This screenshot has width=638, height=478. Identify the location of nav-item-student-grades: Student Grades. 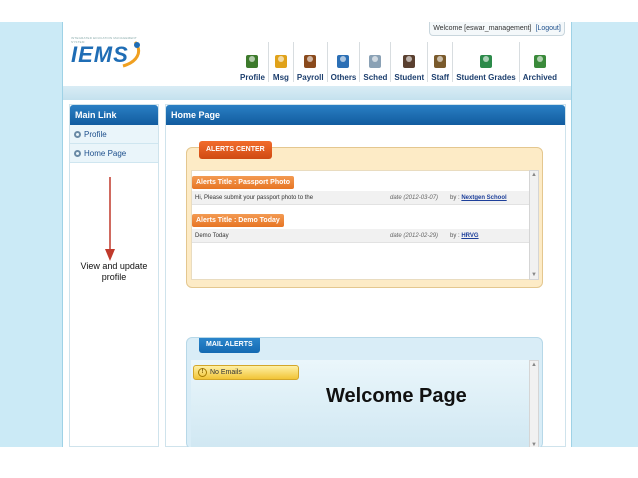
(486, 62).